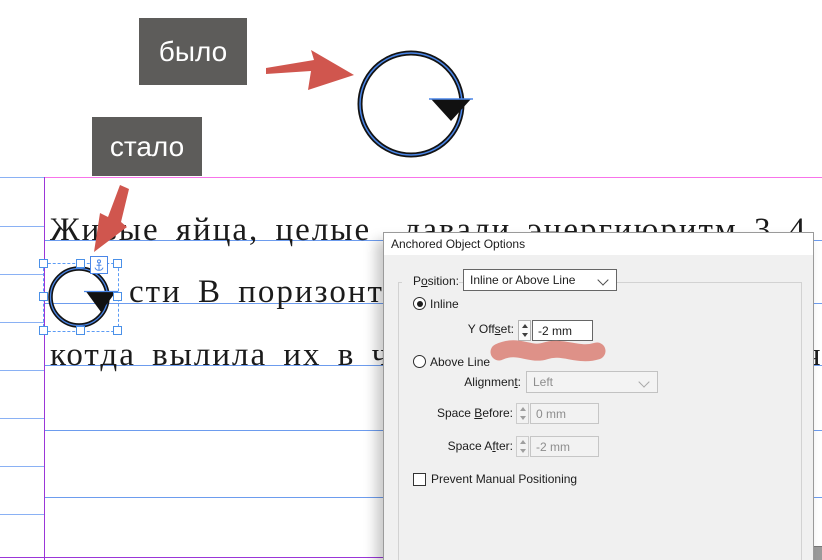 This screenshot has width=822, height=560. I want to click on space-before-stepper, so click(522, 413).